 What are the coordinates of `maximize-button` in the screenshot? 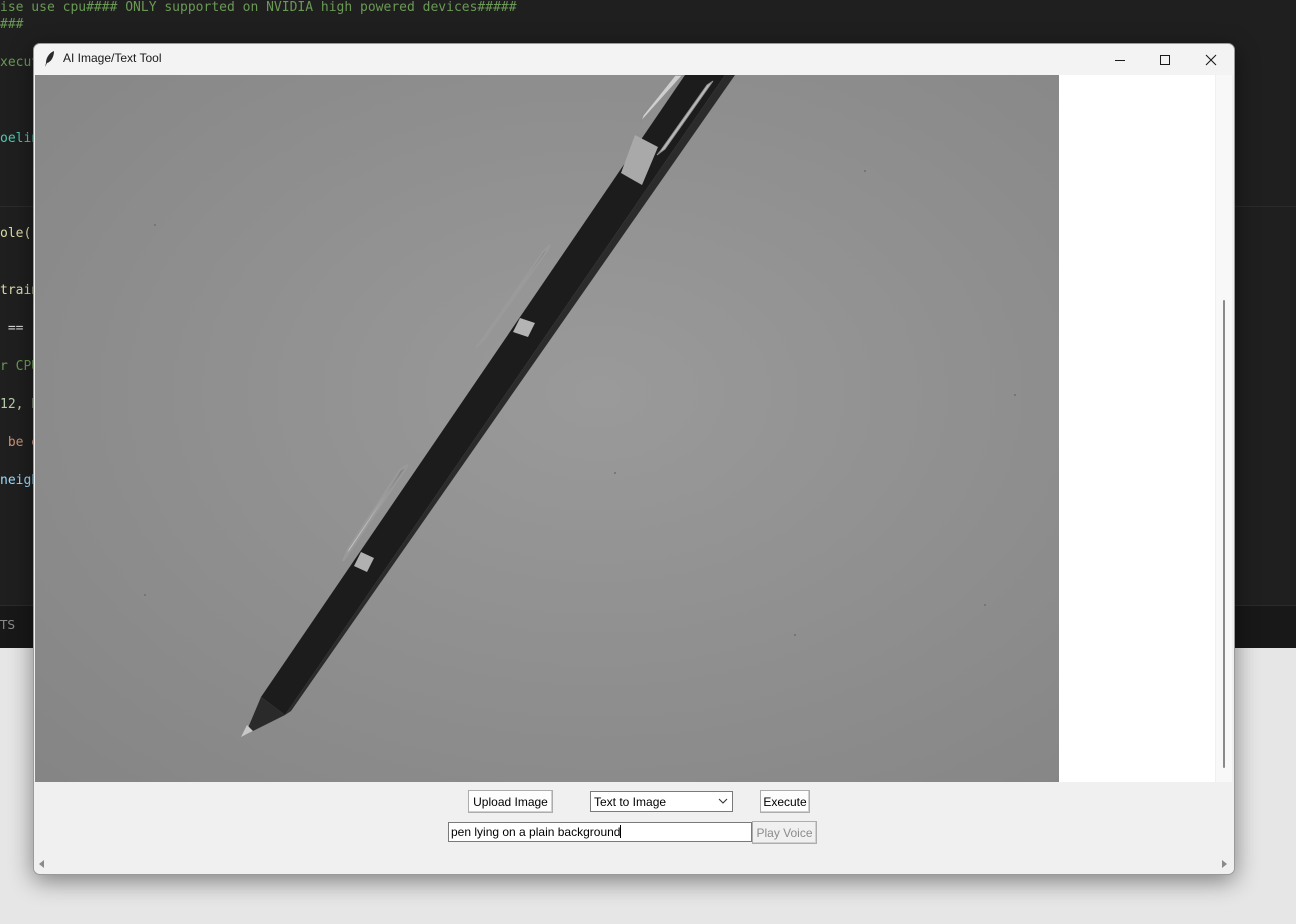 It's located at (1165, 59).